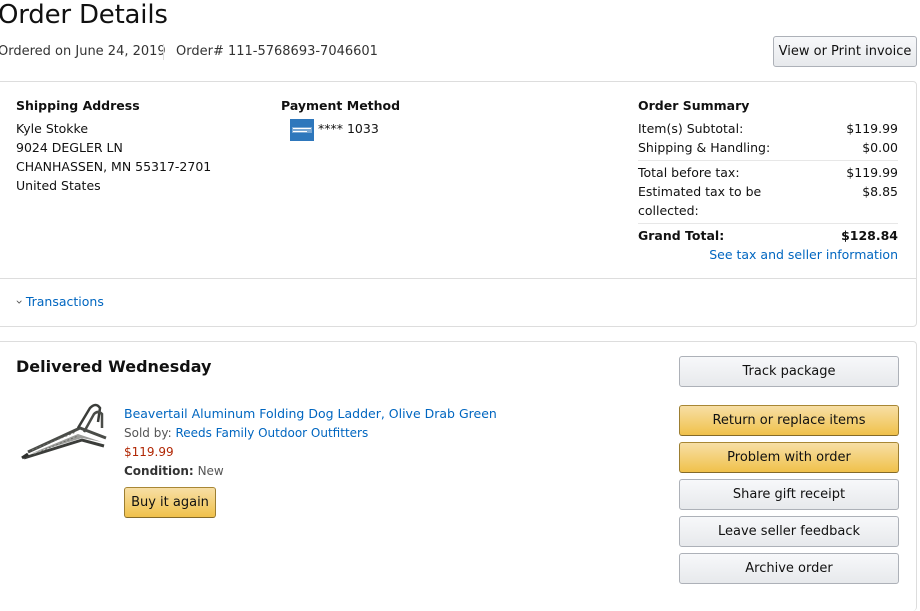 This screenshot has height=611, width=920. Describe the element at coordinates (58, 185) in the screenshot. I see `shipping-line-country: United States` at that location.